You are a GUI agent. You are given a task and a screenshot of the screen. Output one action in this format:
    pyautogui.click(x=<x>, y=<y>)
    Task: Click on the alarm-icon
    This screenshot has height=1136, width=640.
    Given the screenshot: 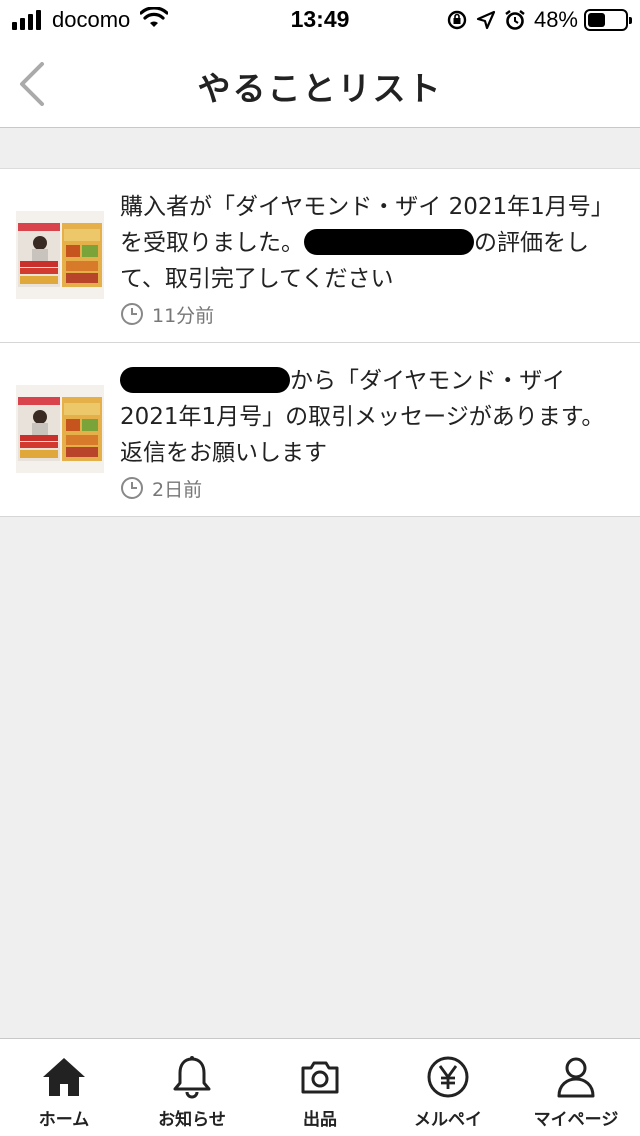 What is the action you would take?
    pyautogui.click(x=515, y=20)
    